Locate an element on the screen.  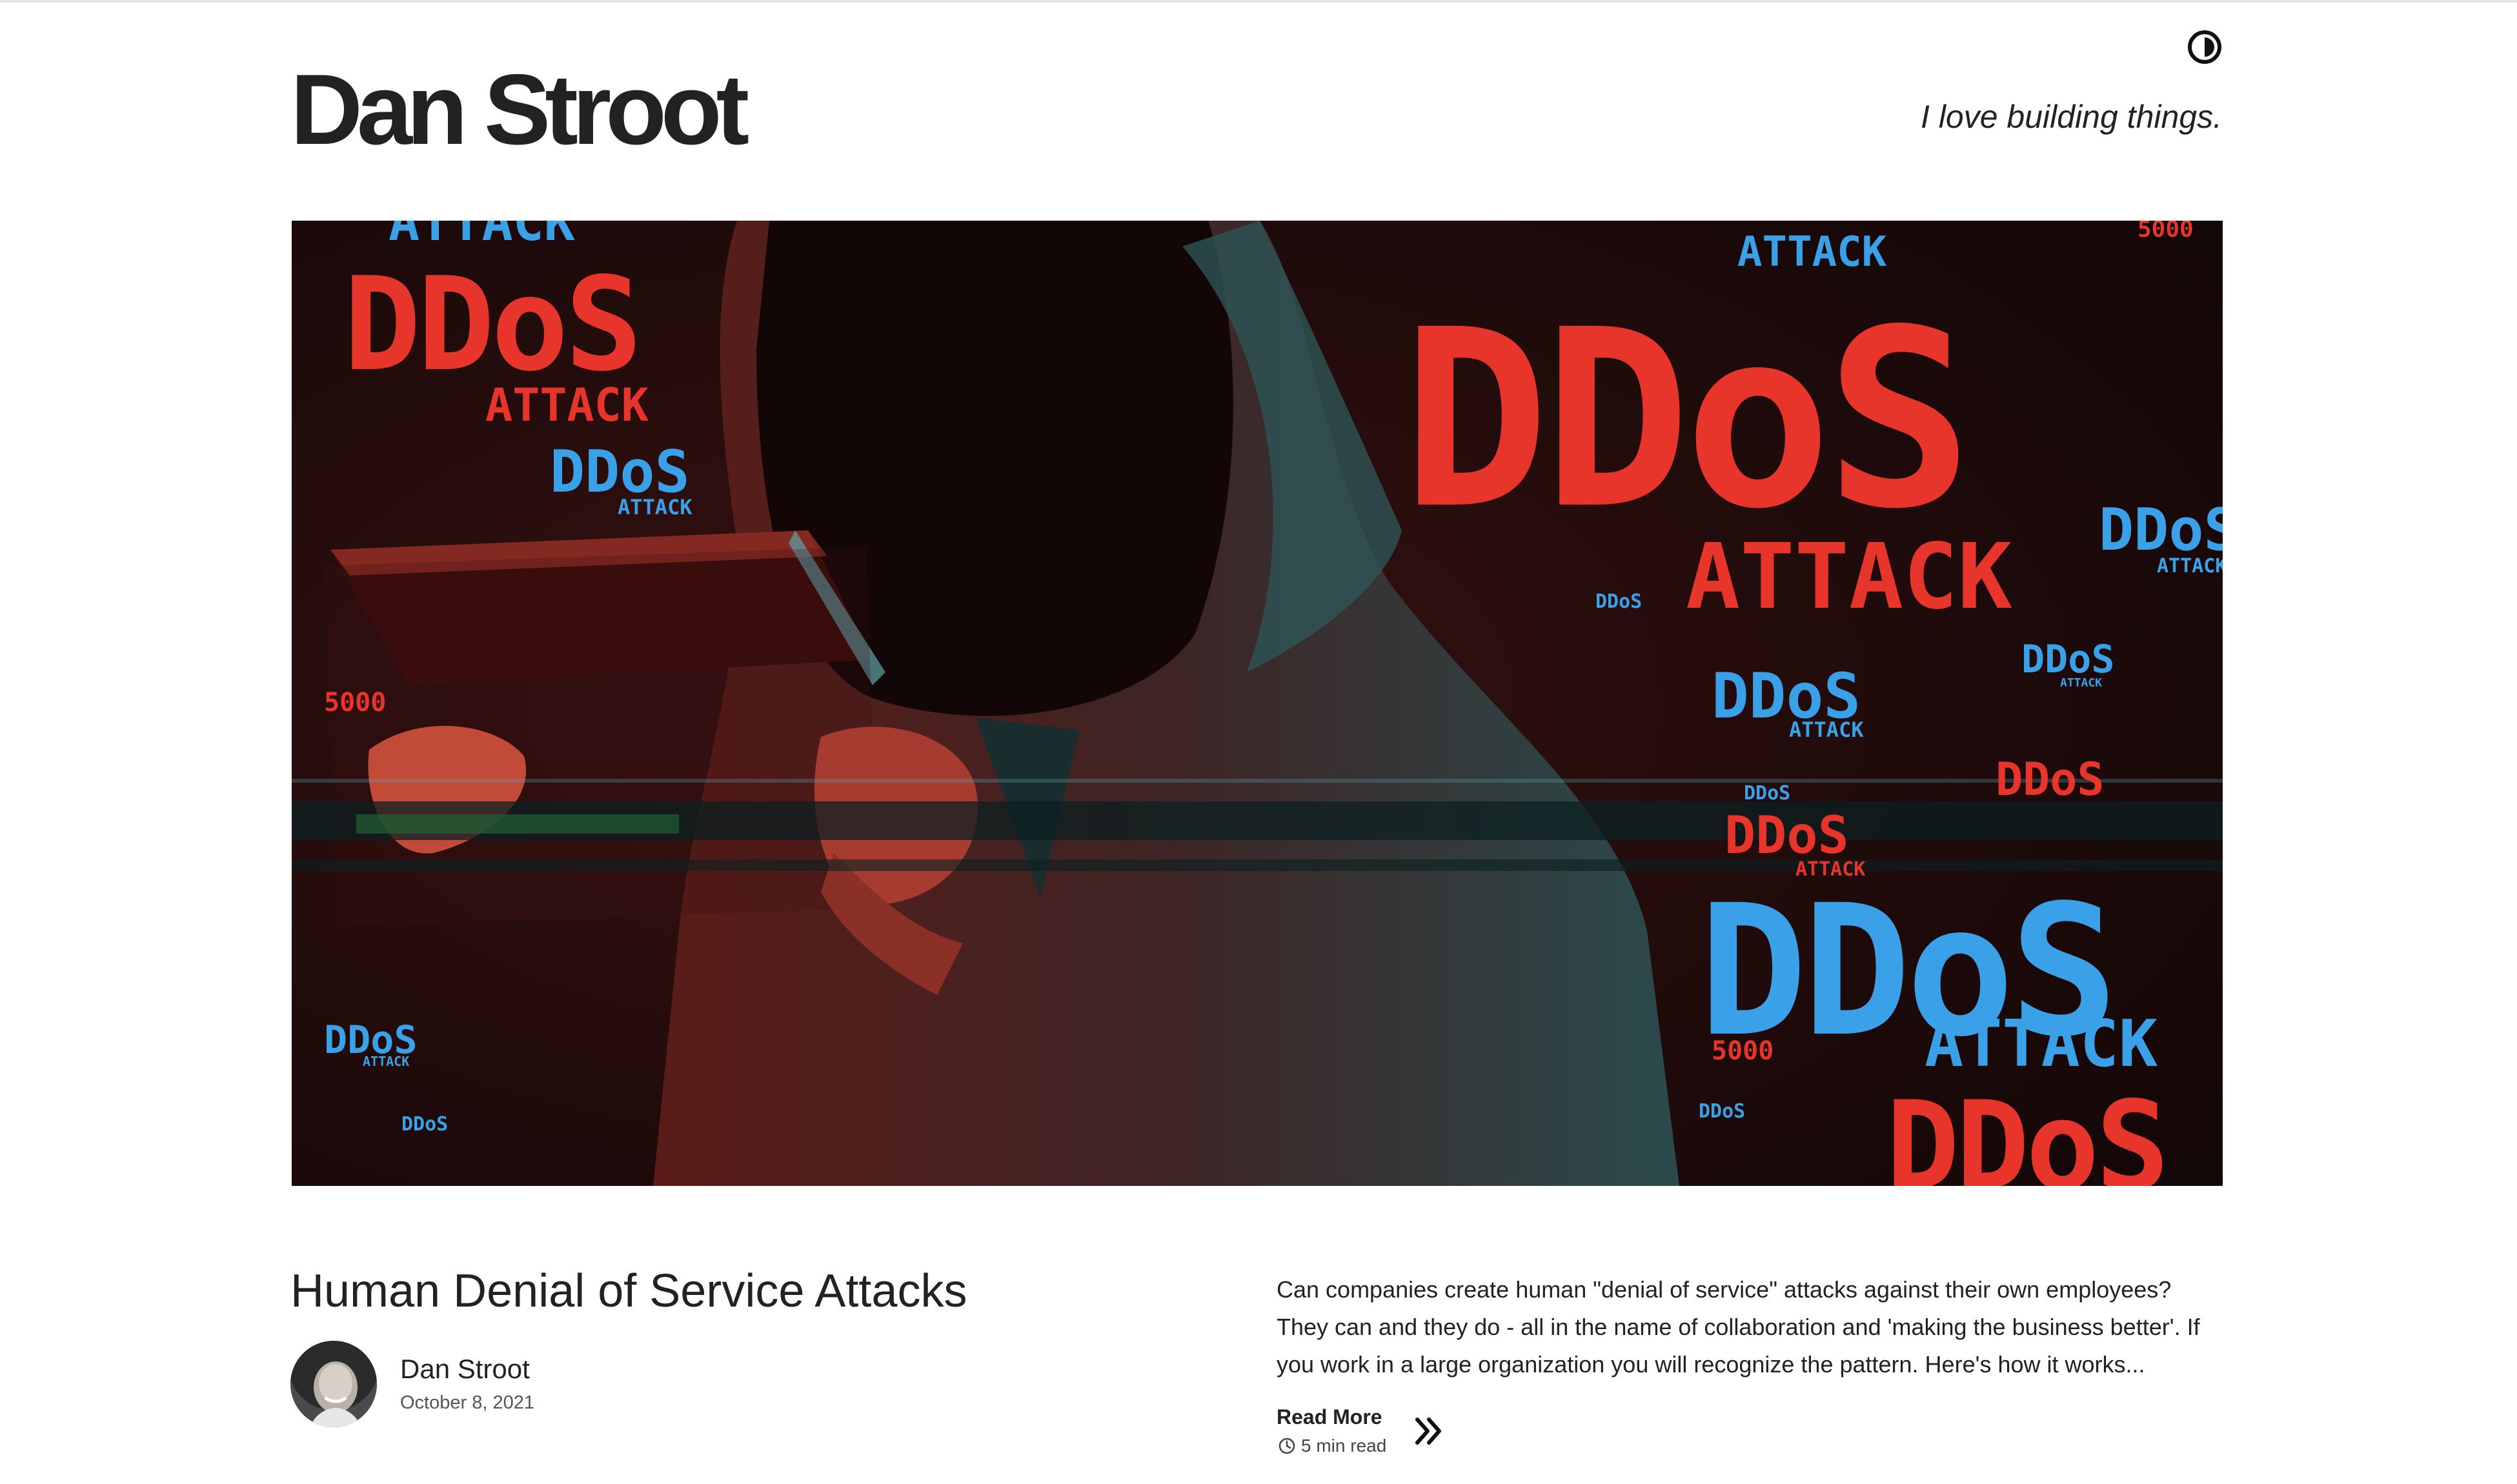
clock-icon is located at coordinates (1287, 1446).